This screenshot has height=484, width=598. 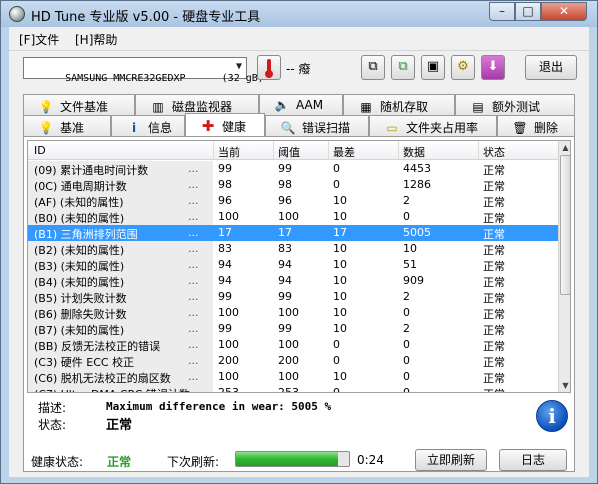 I want to click on tab-extra-tests: ▤ 额外测试, so click(x=515, y=104).